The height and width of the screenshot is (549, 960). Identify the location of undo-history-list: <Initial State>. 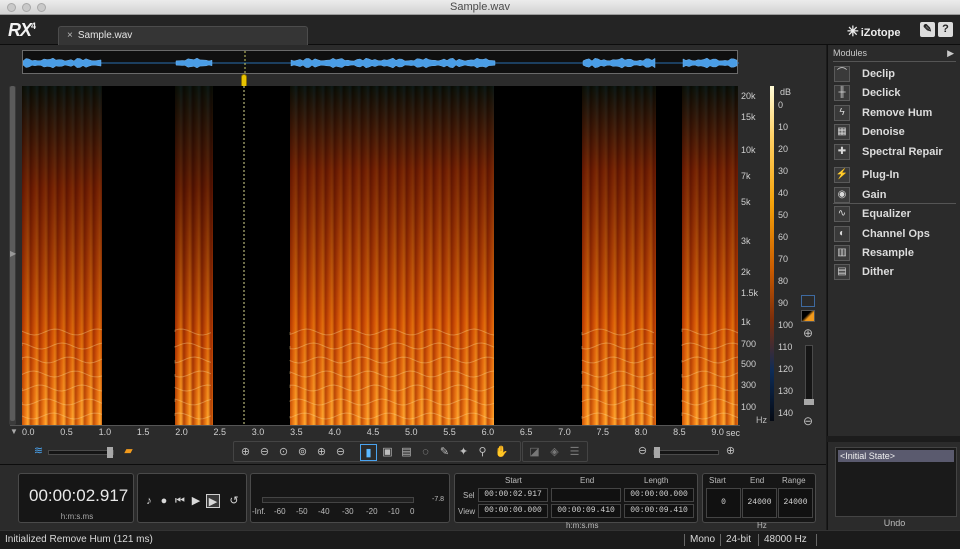
(896, 482).